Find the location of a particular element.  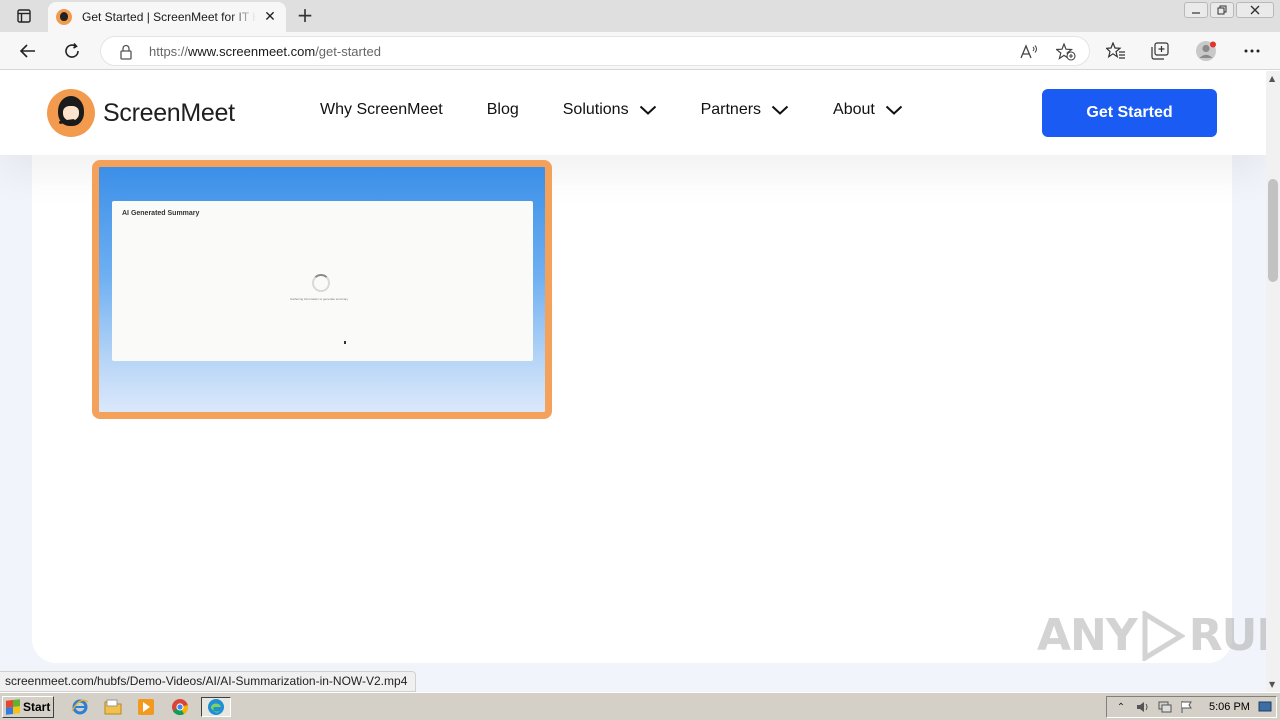

refresh-button is located at coordinates (72, 51).